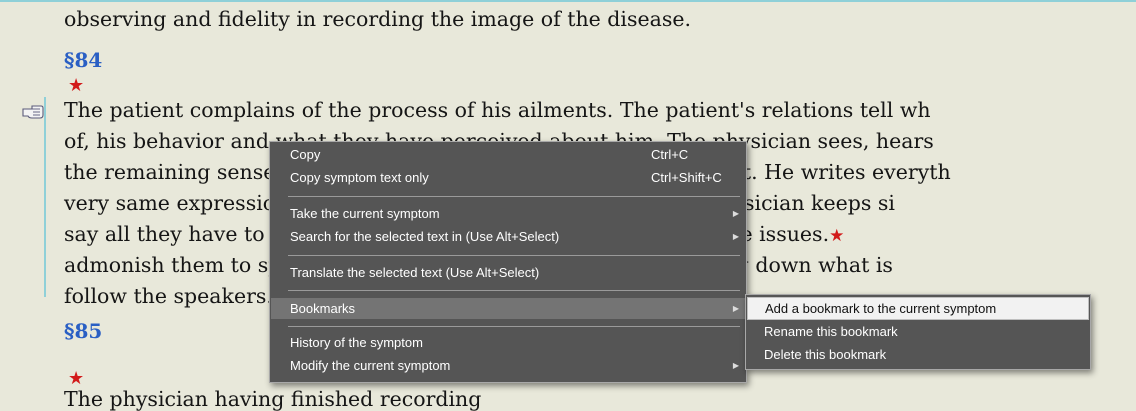 This screenshot has height=411, width=1136. What do you see at coordinates (83, 60) in the screenshot?
I see `section-heading-84: §84` at bounding box center [83, 60].